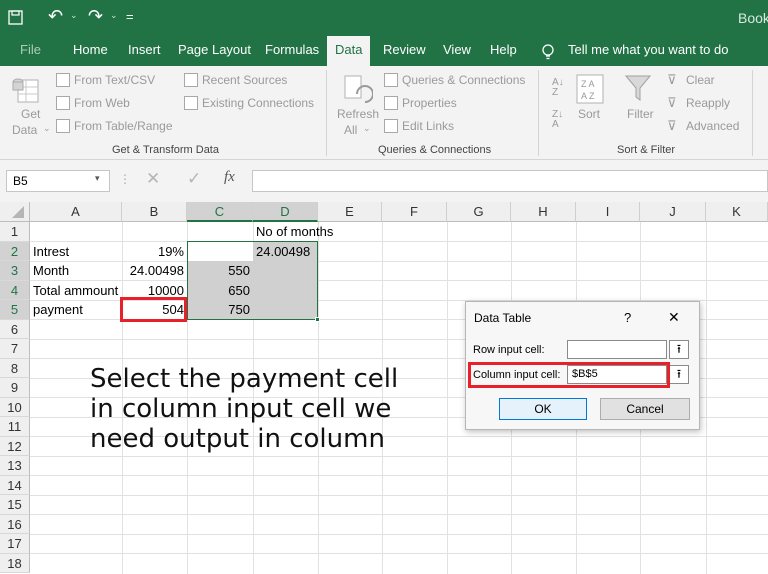 The image size is (768, 574). Describe the element at coordinates (154, 270) in the screenshot. I see `cell-b3: 24.00498` at that location.